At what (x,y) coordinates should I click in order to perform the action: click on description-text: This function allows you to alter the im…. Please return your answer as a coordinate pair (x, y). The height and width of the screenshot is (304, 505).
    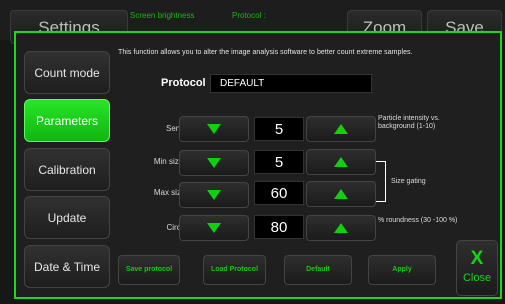
    Looking at the image, I should click on (265, 52).